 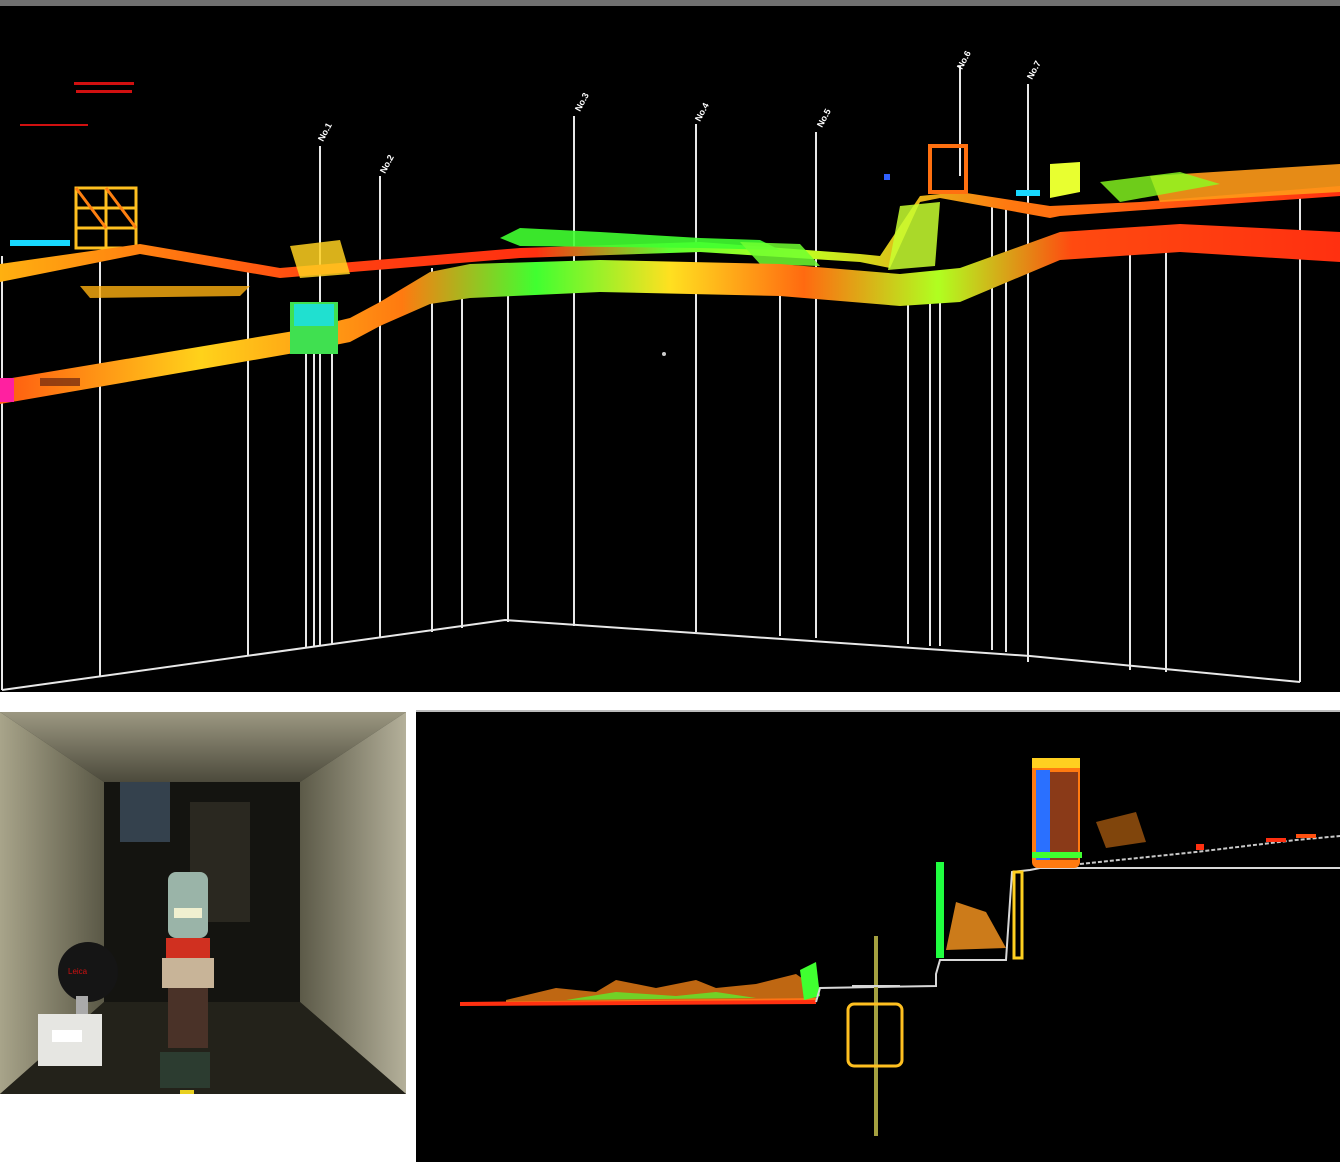 What do you see at coordinates (106, 218) in the screenshot?
I see `scaffold-structure` at bounding box center [106, 218].